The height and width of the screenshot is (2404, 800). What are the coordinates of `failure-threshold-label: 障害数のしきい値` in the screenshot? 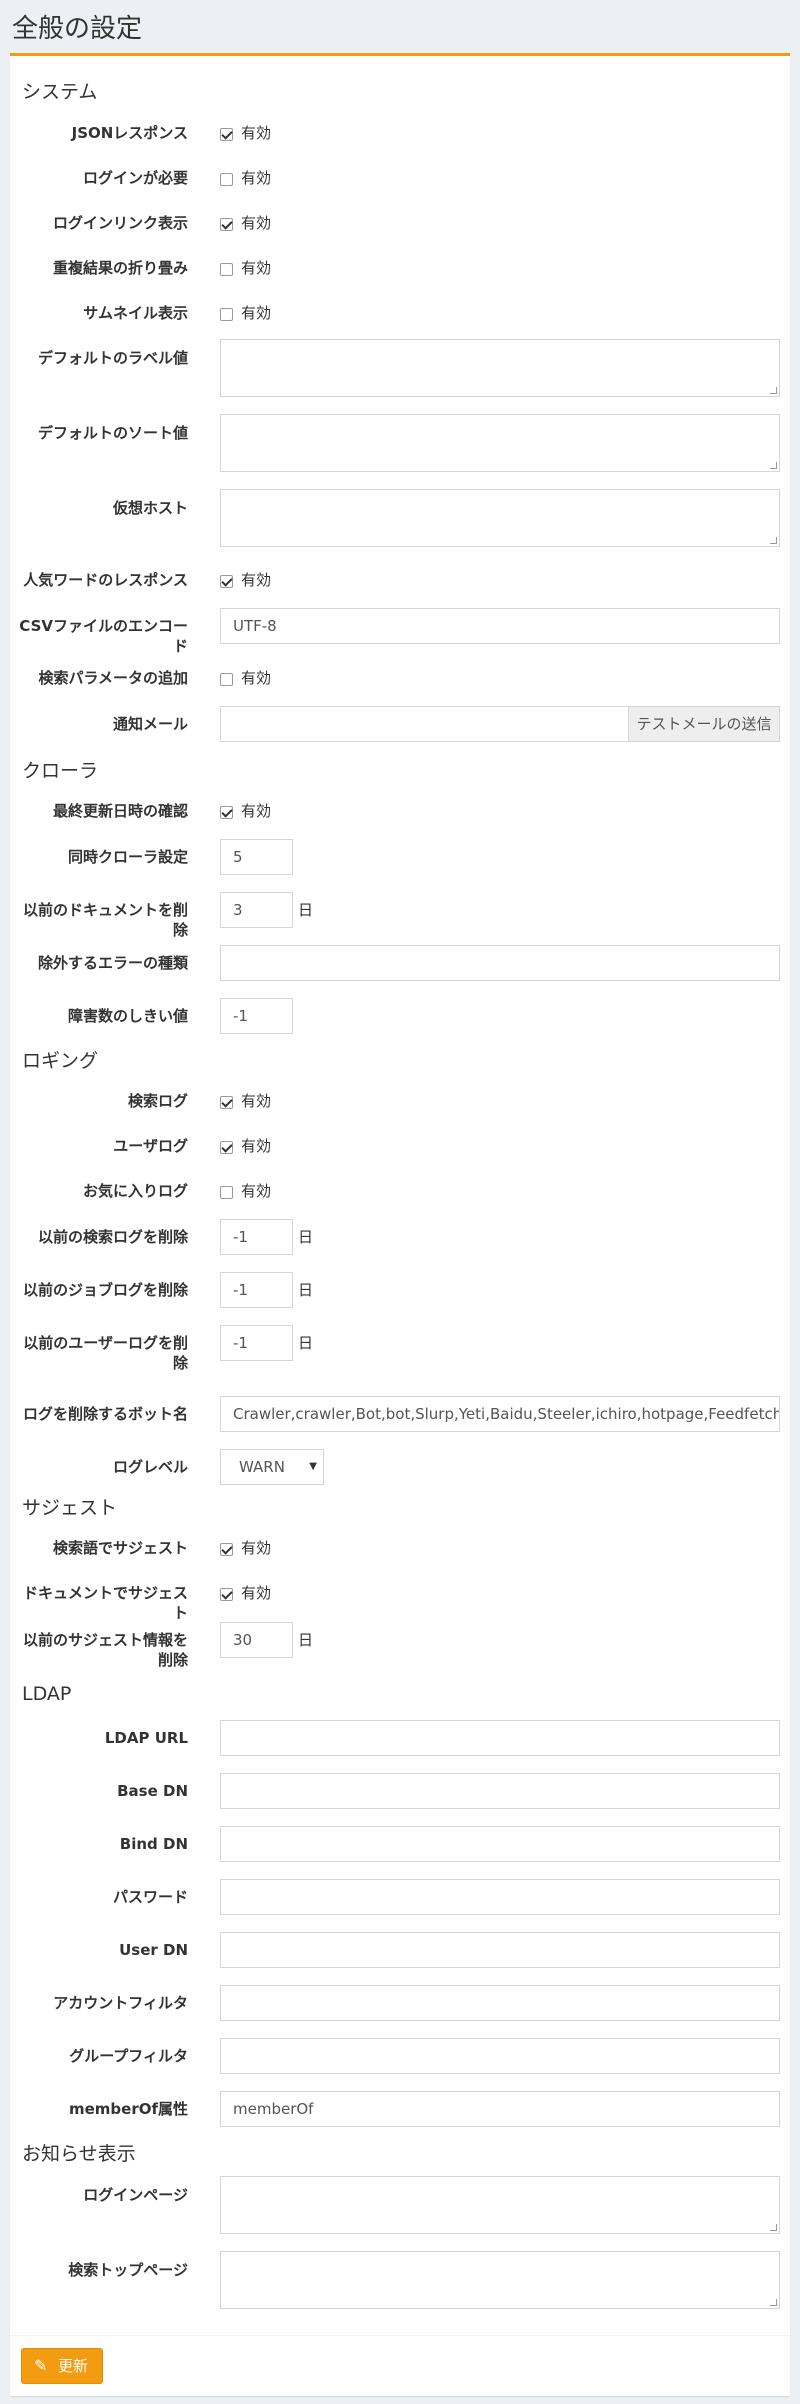 It's located at (127, 1016).